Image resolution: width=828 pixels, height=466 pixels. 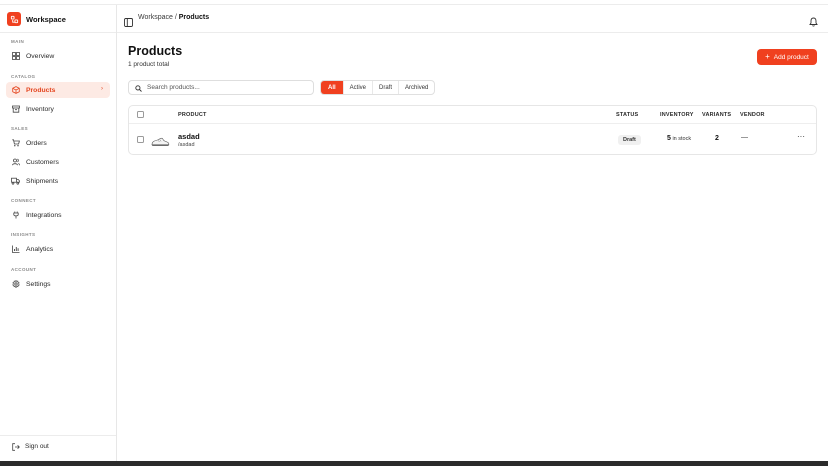 I want to click on stock-suffix: in stock, so click(x=682, y=139).